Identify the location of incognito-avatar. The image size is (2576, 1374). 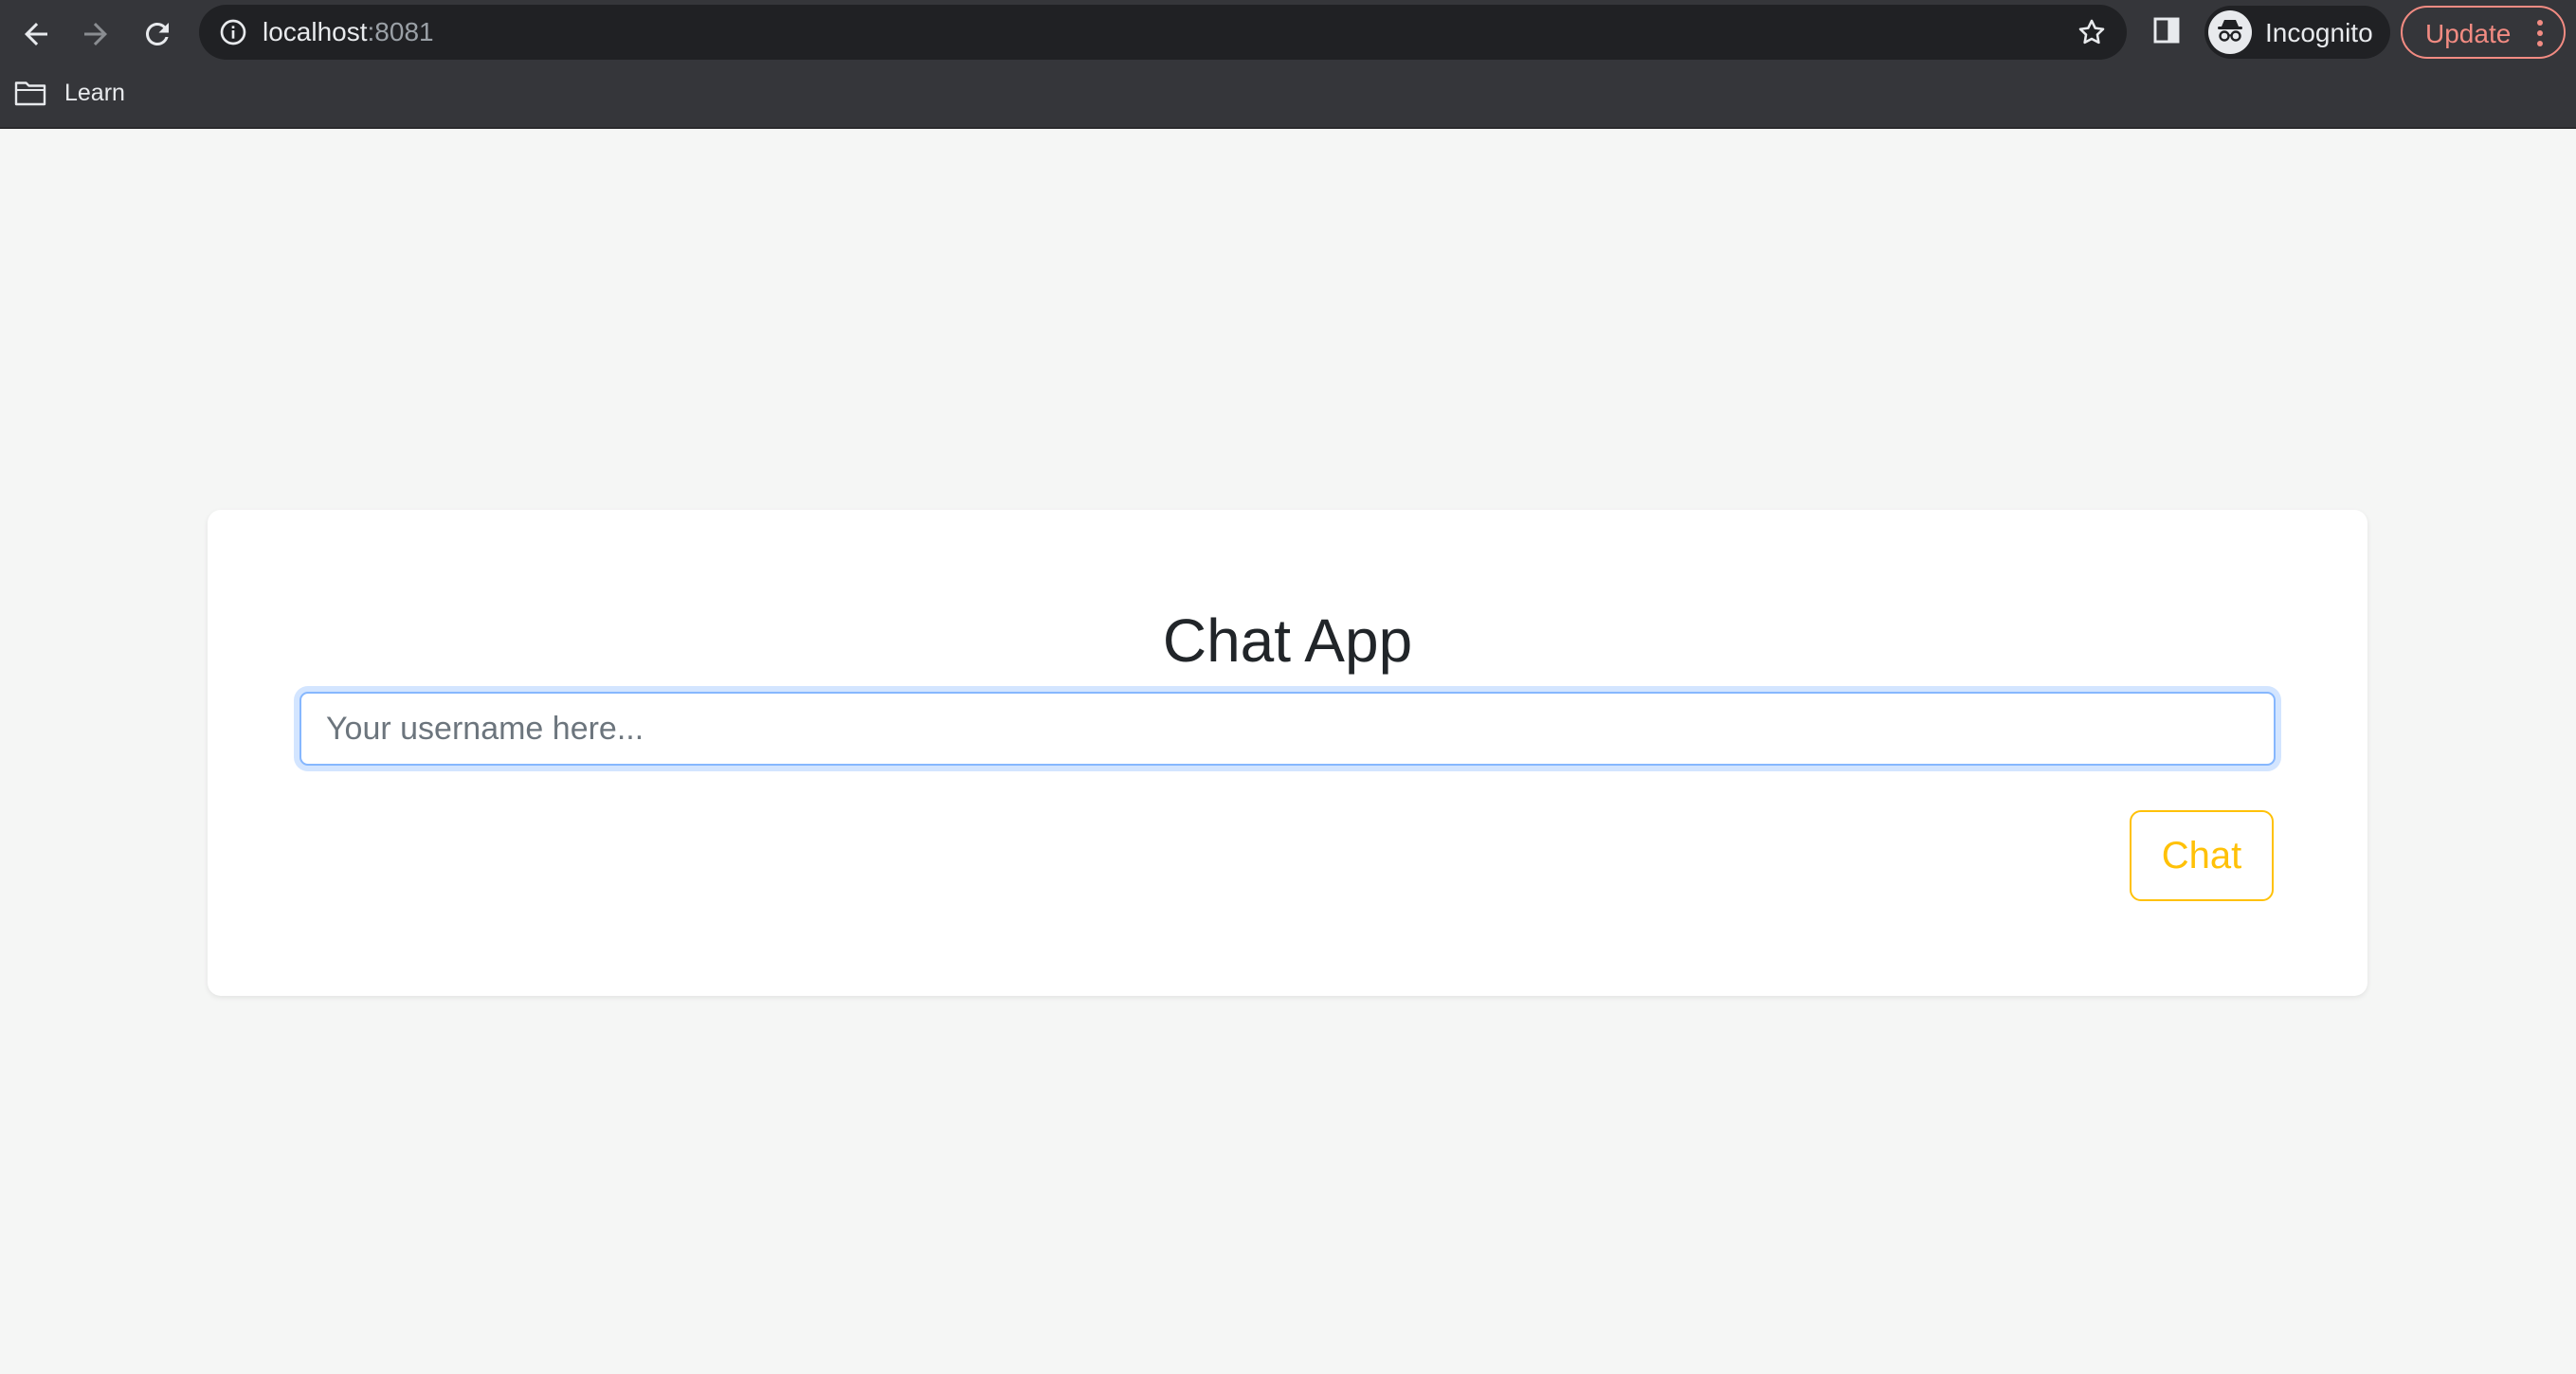
(2230, 32).